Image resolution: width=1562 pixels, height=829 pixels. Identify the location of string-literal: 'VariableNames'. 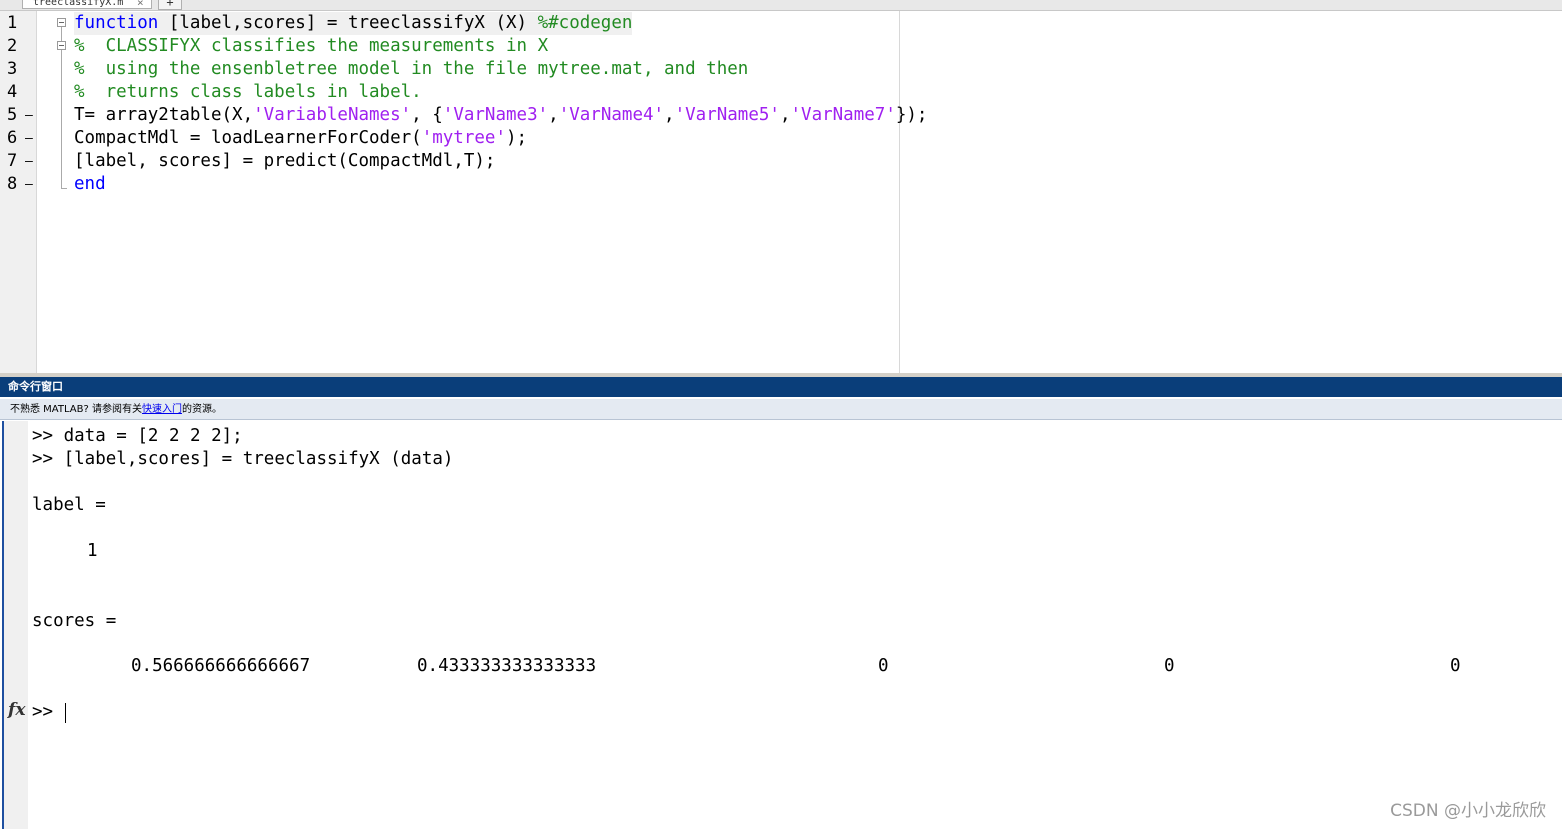
(332, 115).